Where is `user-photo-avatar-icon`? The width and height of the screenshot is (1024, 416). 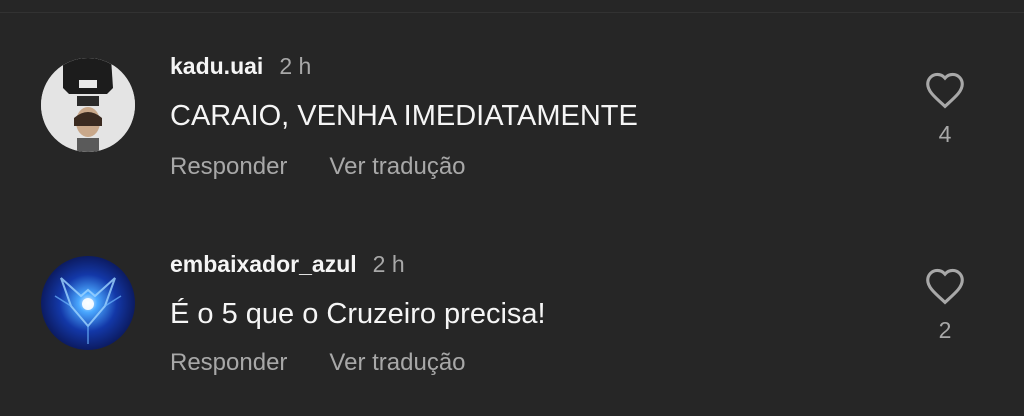
user-photo-avatar-icon is located at coordinates (88, 105).